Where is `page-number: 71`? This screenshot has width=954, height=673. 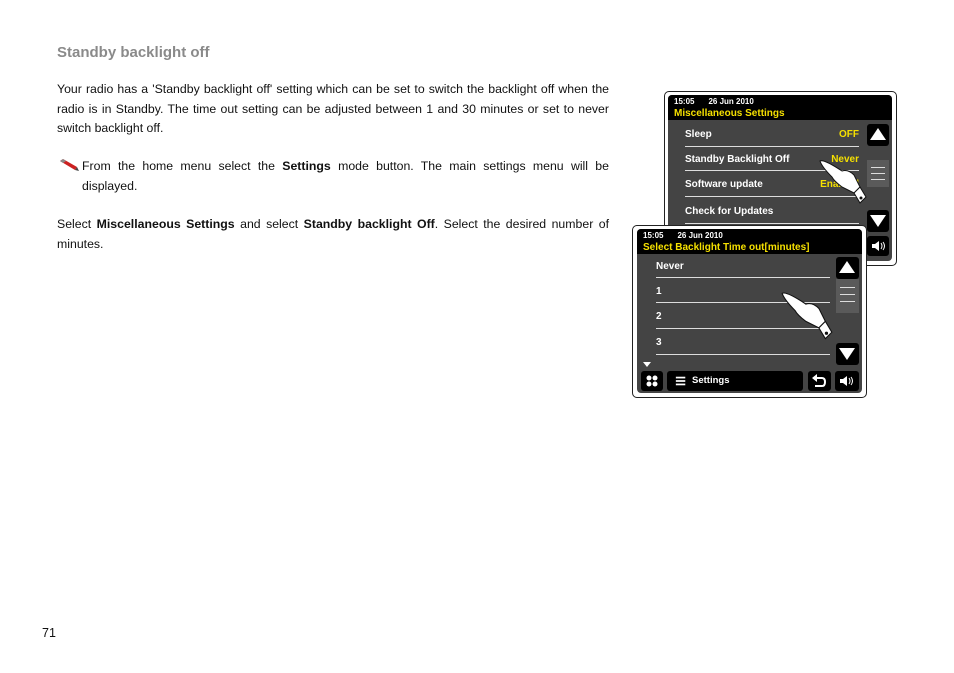
page-number: 71 is located at coordinates (49, 633).